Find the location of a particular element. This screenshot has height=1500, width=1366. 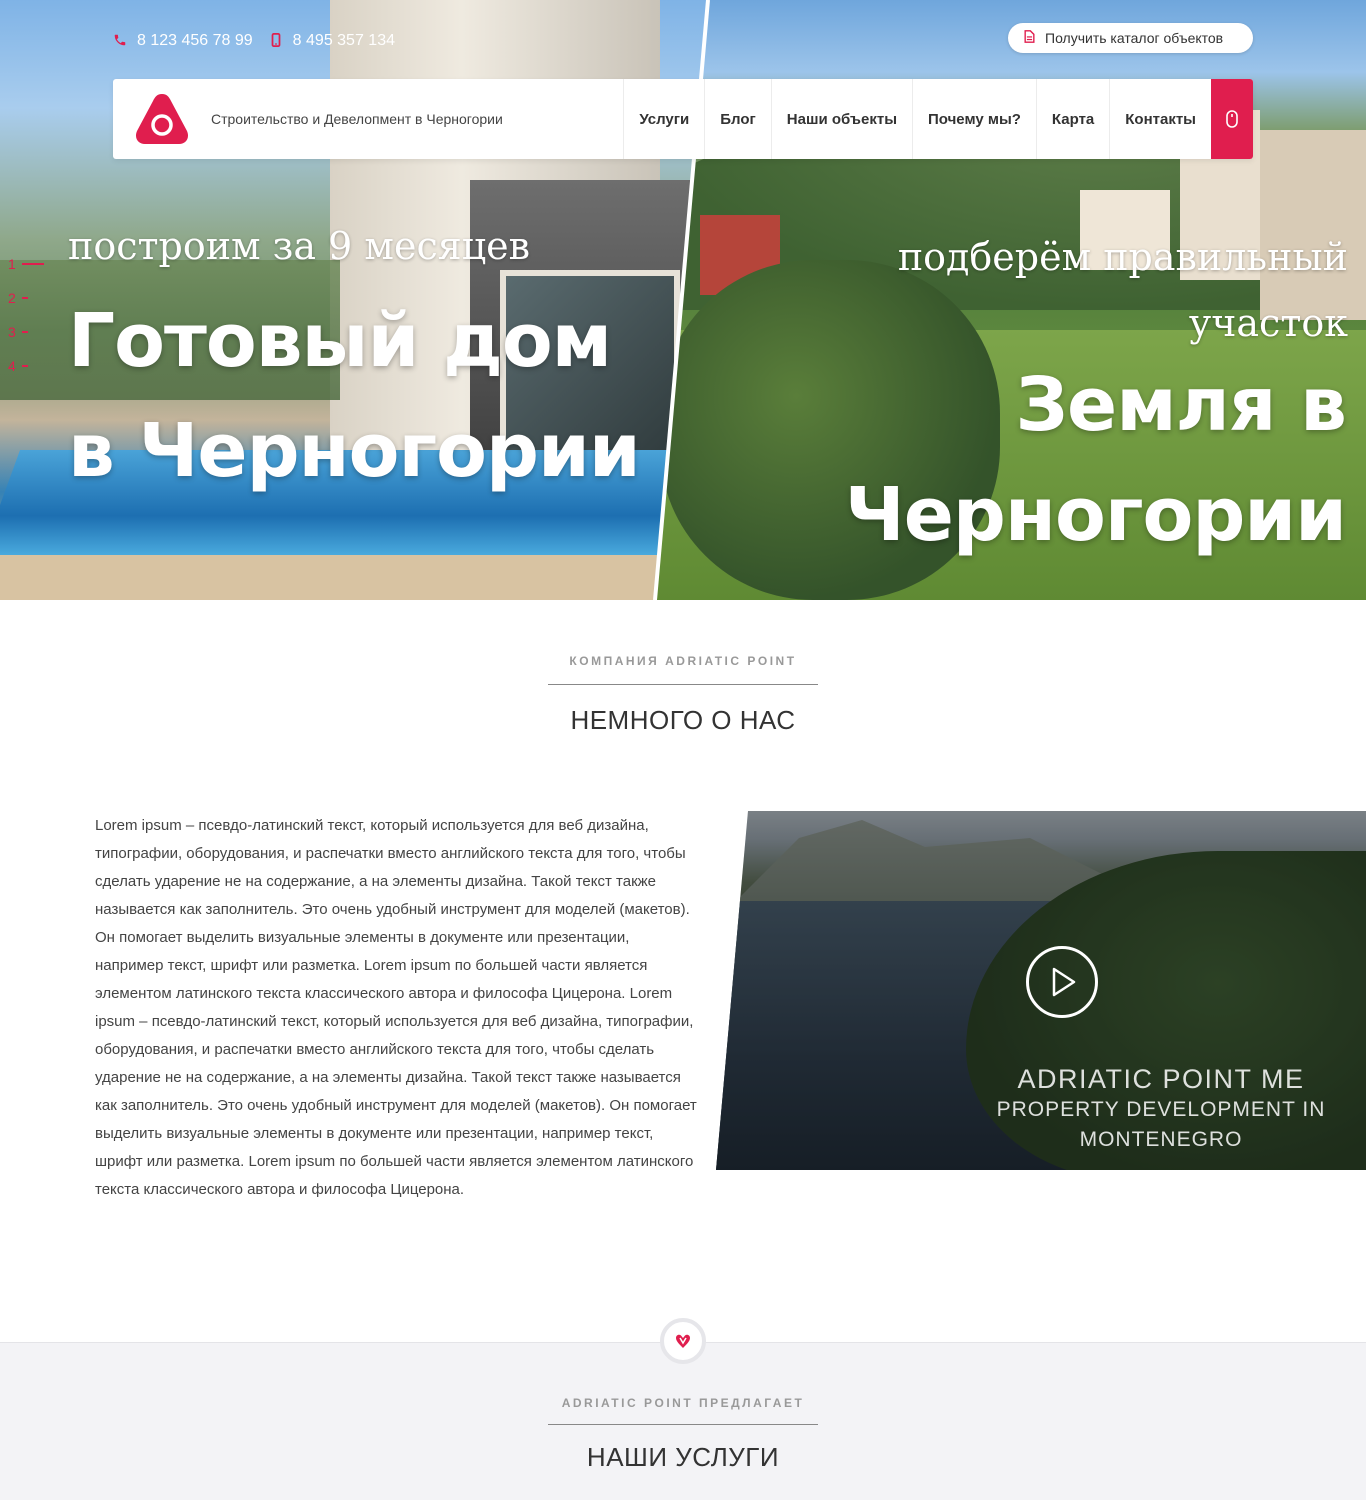

play-icon is located at coordinates (1064, 982).